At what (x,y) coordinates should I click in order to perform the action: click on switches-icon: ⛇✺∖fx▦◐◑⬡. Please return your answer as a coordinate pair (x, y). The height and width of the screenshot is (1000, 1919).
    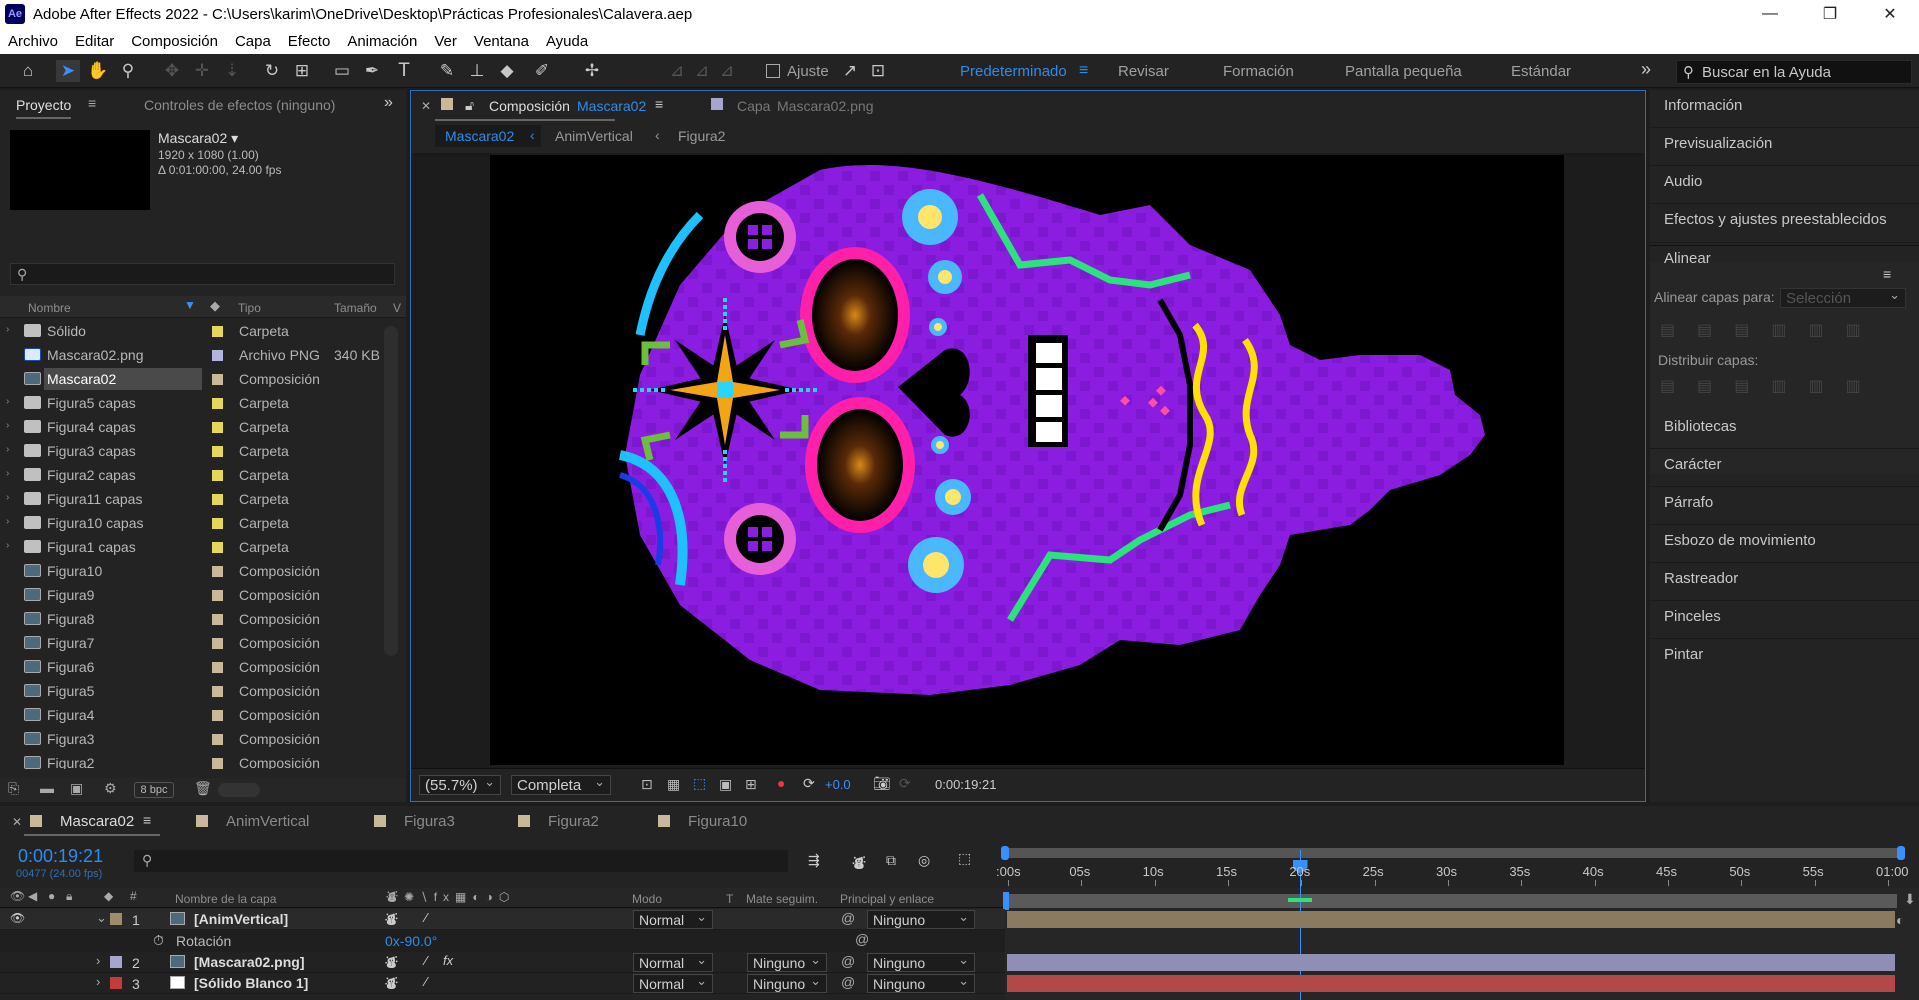
    Looking at the image, I should click on (450, 897).